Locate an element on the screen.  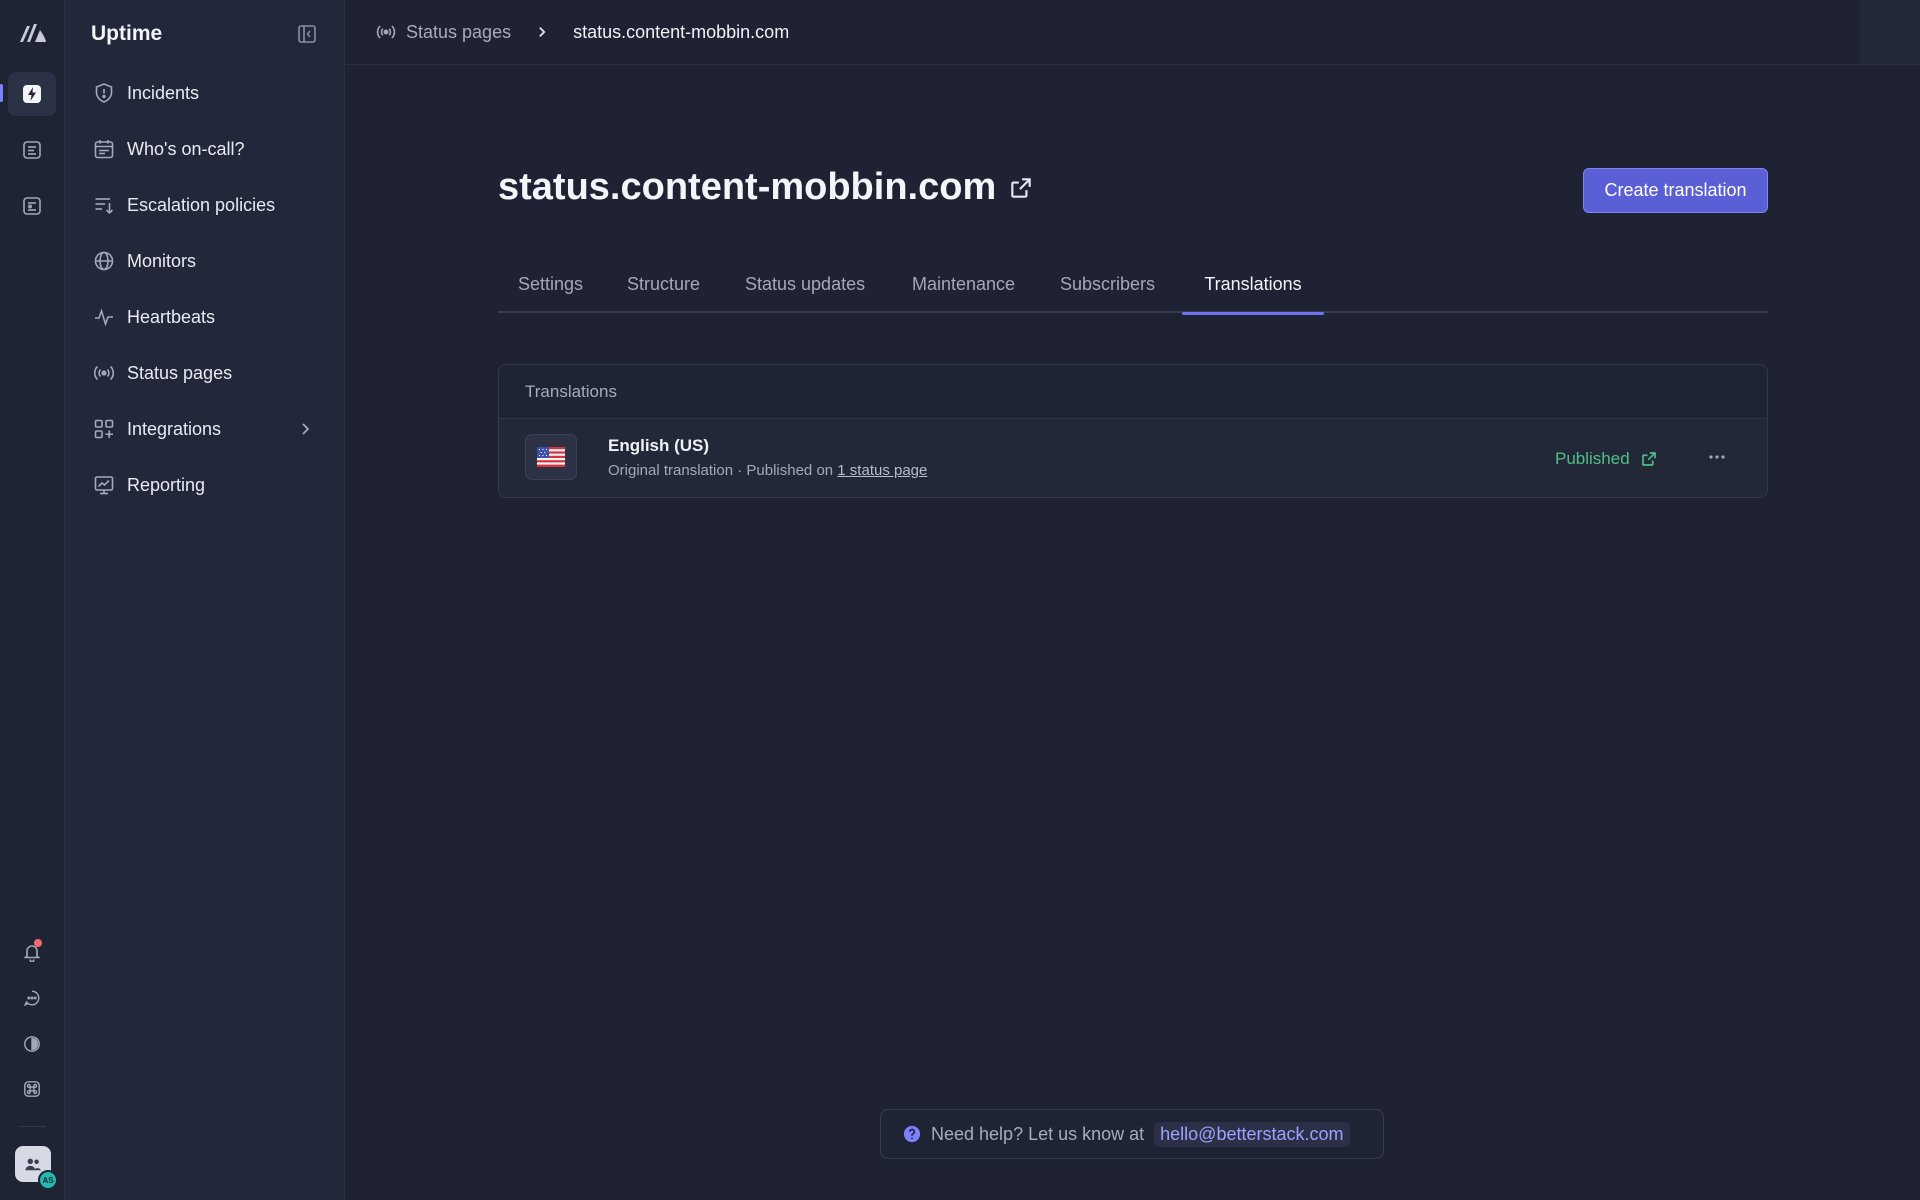
chart-board-icon is located at coordinates (104, 485).